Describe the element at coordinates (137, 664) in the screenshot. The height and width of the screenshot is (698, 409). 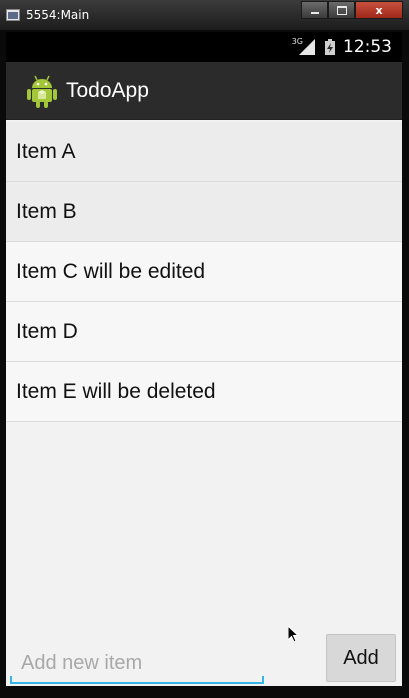
I see `new-item-input` at that location.